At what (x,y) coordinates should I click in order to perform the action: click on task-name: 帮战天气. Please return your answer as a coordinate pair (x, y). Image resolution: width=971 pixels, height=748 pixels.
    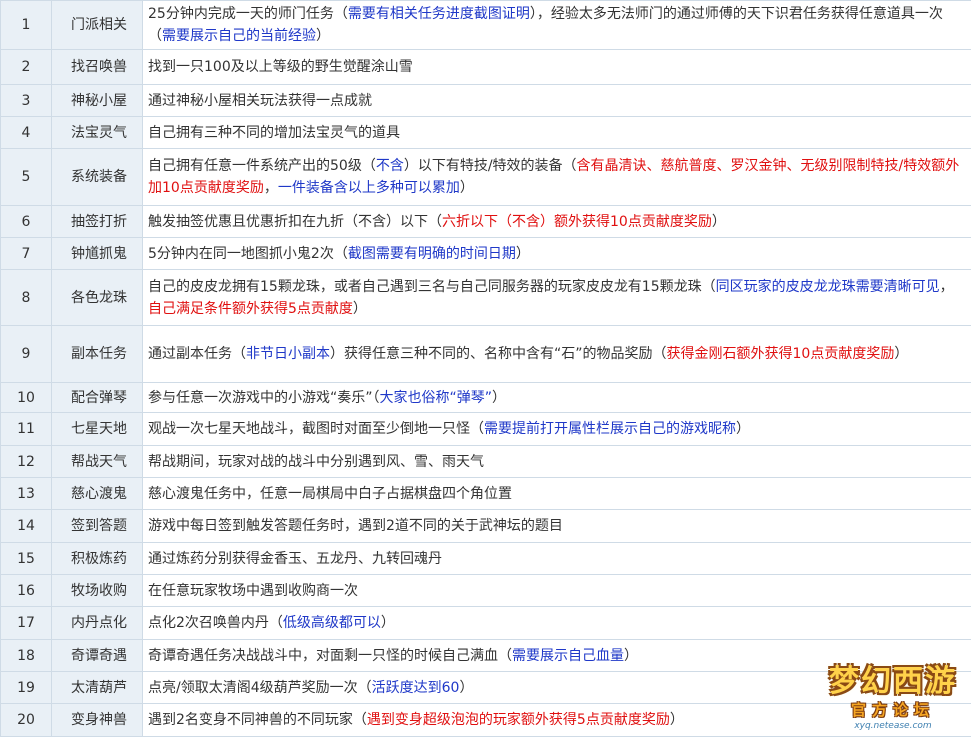
    Looking at the image, I should click on (97, 461).